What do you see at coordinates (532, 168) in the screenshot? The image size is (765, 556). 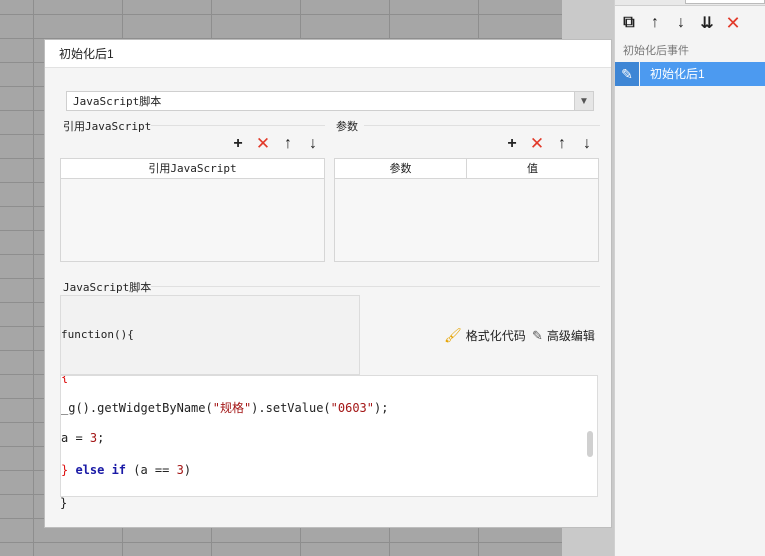 I see `column-header-value: 值` at bounding box center [532, 168].